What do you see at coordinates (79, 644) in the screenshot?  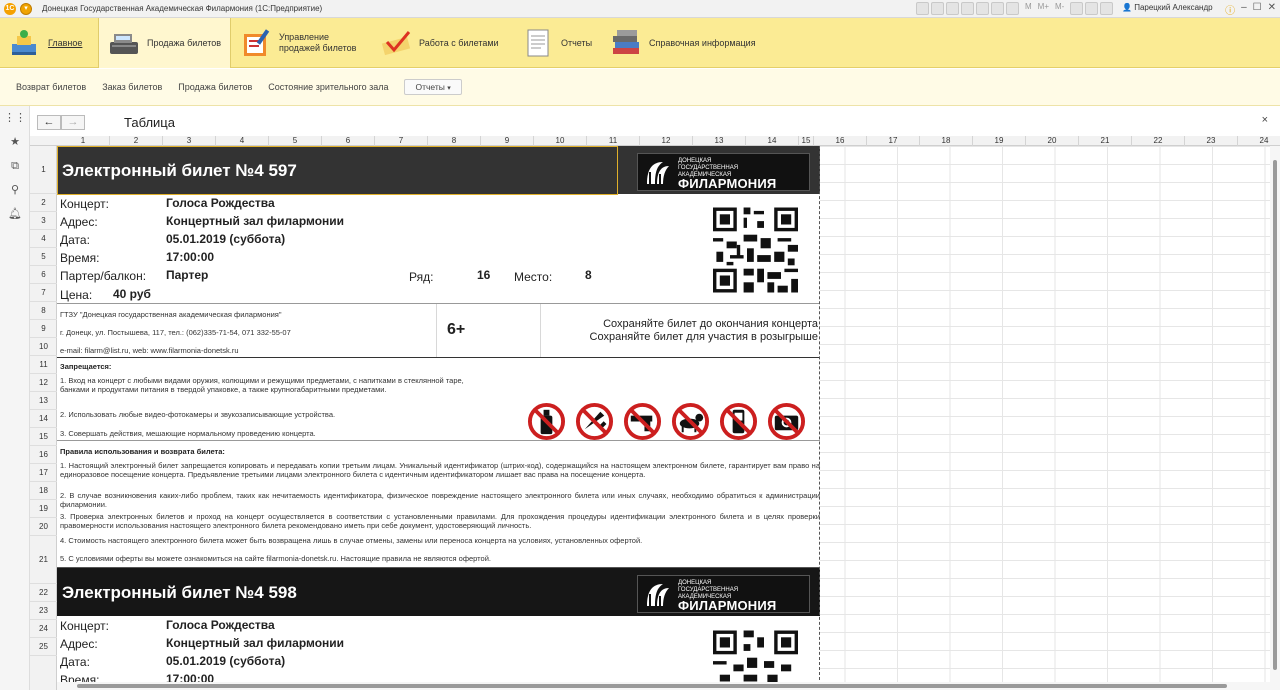 I see `address-label: Адрес:` at bounding box center [79, 644].